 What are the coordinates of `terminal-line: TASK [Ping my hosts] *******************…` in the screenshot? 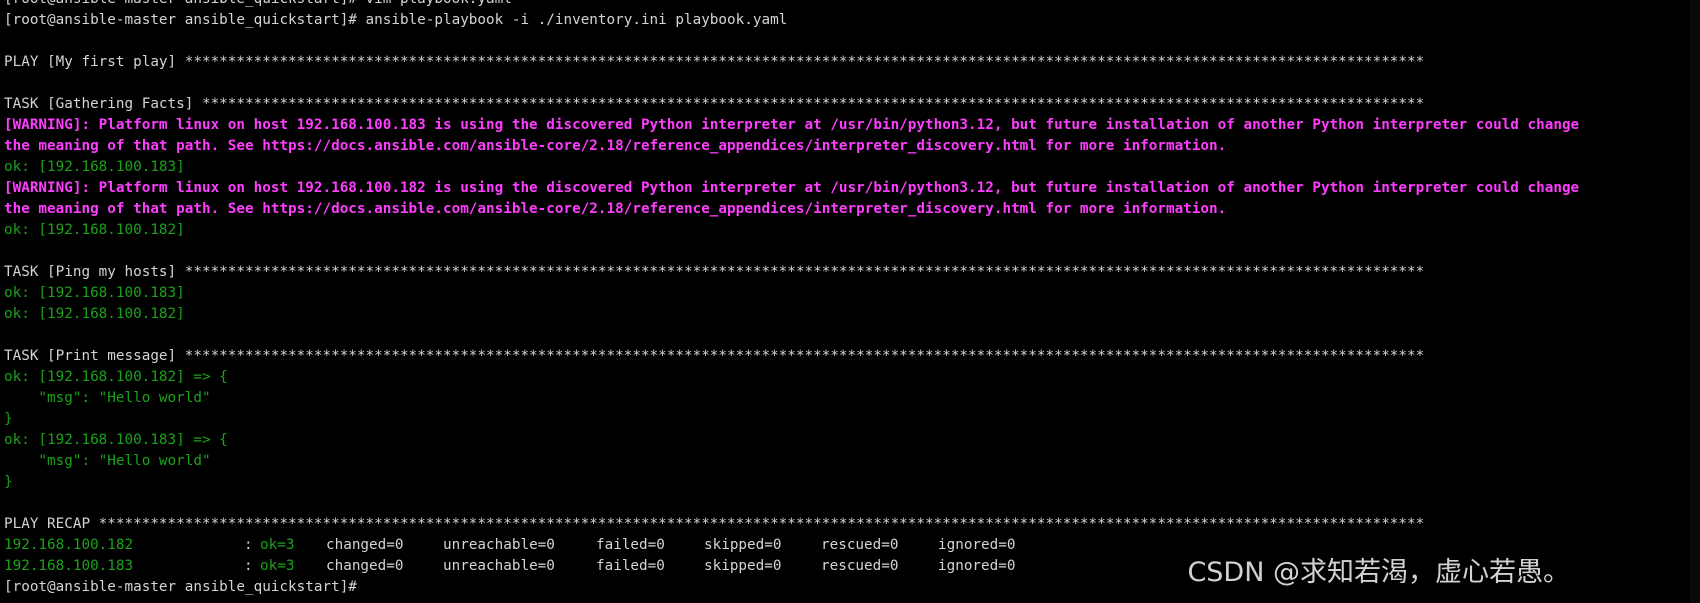 It's located at (714, 272).